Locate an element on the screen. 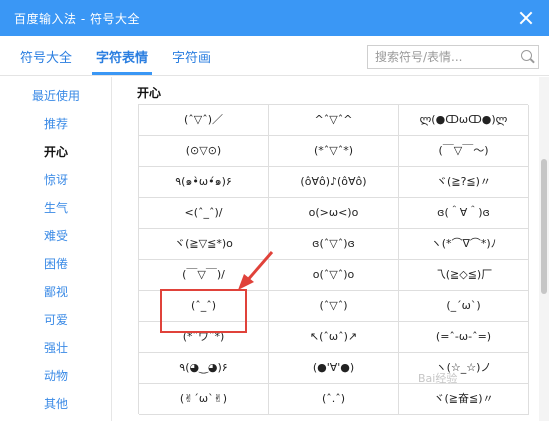  sidebar-item-contempt: 鄙视 is located at coordinates (56, 292).